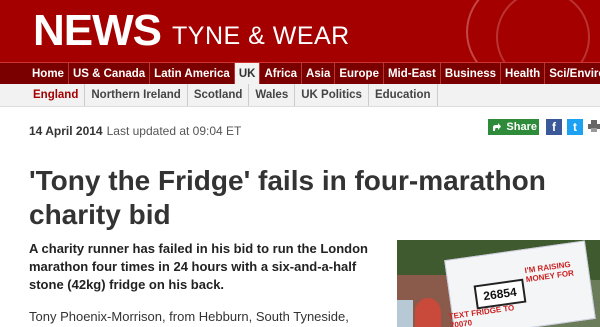 The width and height of the screenshot is (600, 327). I want to click on nav-item-uk: UK, so click(247, 74).